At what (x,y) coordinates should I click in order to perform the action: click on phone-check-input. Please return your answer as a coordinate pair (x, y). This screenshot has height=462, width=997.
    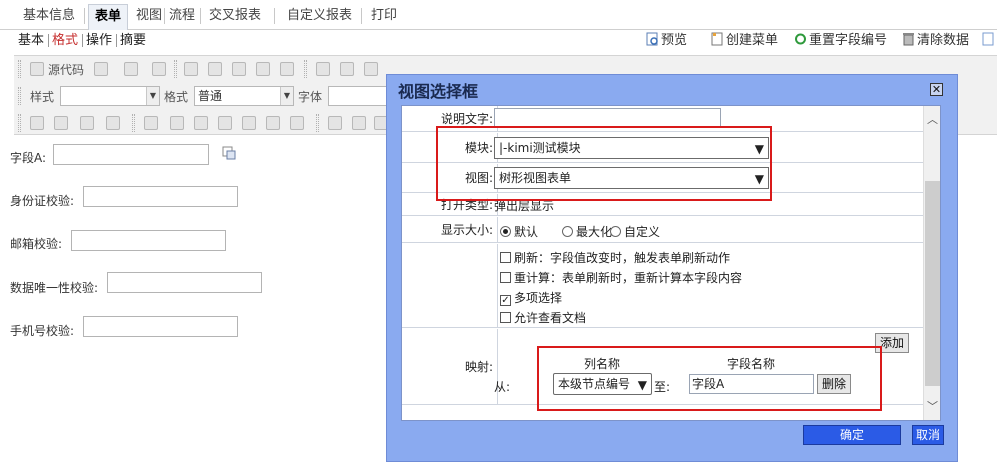
    Looking at the image, I should click on (160, 326).